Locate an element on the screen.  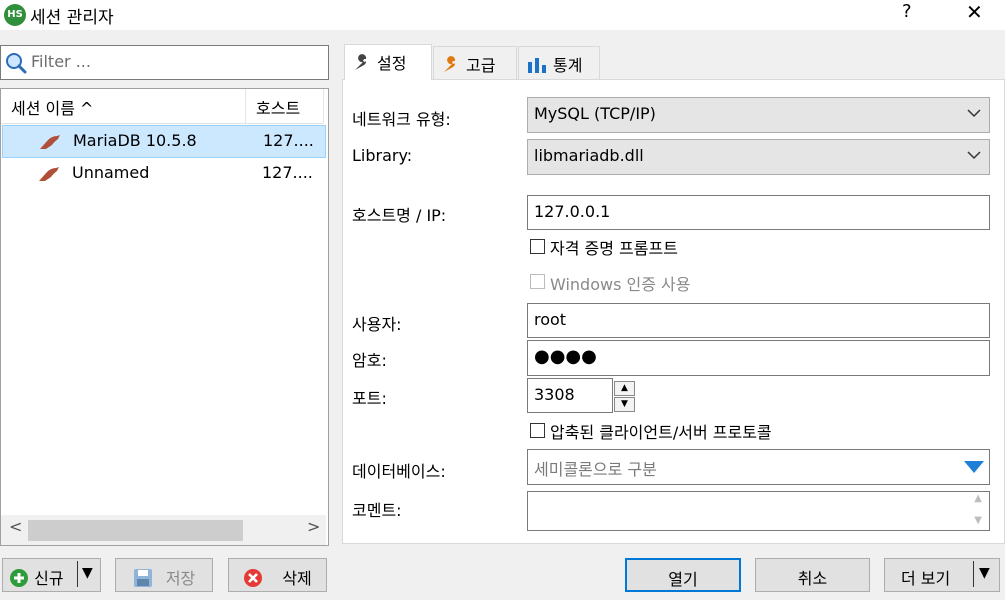
database-input: 세미콜론으로 구분 is located at coordinates (758, 467).